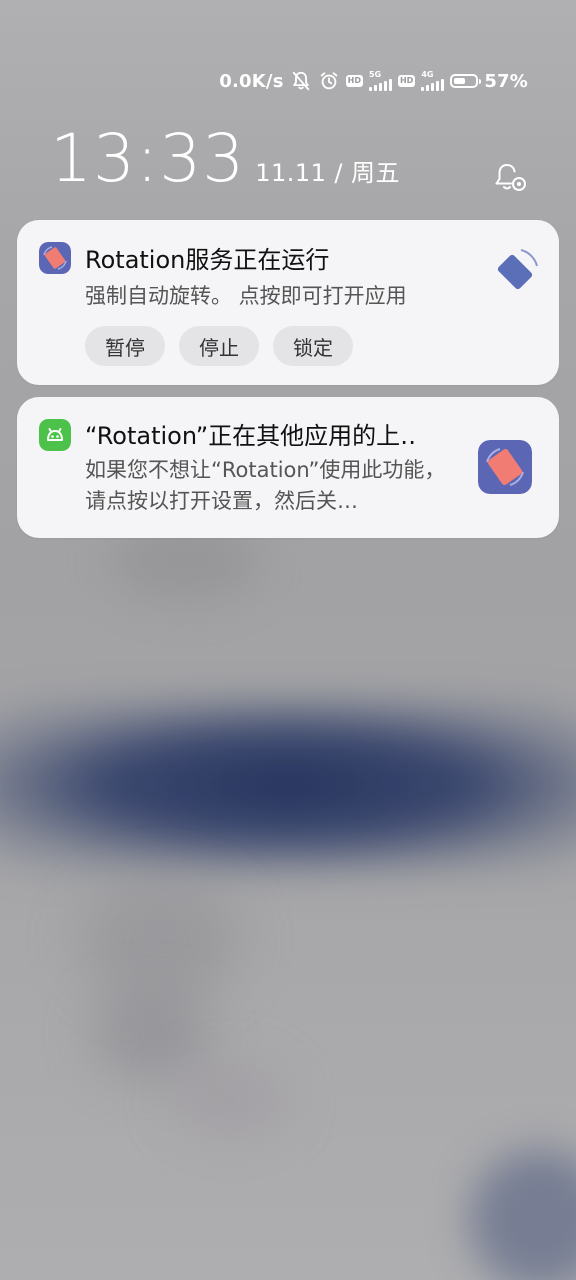  I want to click on signal-generation-label: 4G, so click(427, 74).